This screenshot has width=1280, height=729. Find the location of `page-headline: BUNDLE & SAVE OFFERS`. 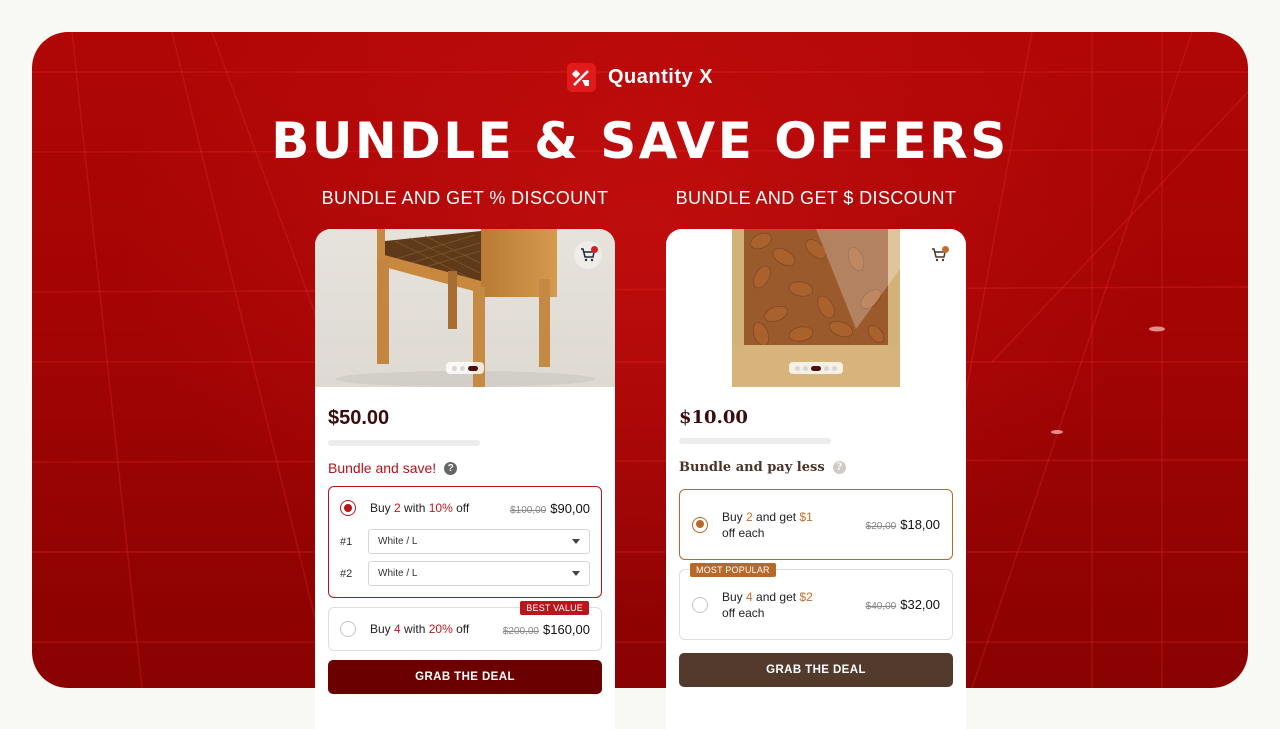

page-headline: BUNDLE & SAVE OFFERS is located at coordinates (640, 141).